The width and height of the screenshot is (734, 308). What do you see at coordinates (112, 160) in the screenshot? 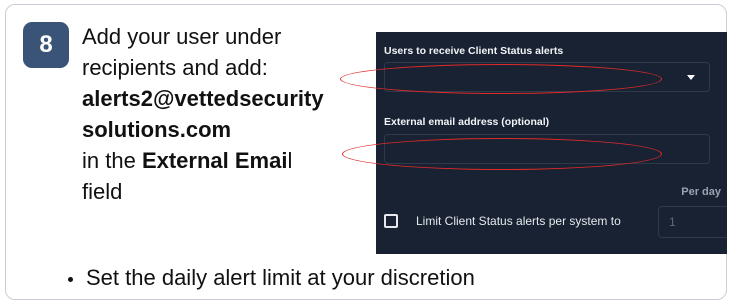
I see `line5-prefix: in the` at bounding box center [112, 160].